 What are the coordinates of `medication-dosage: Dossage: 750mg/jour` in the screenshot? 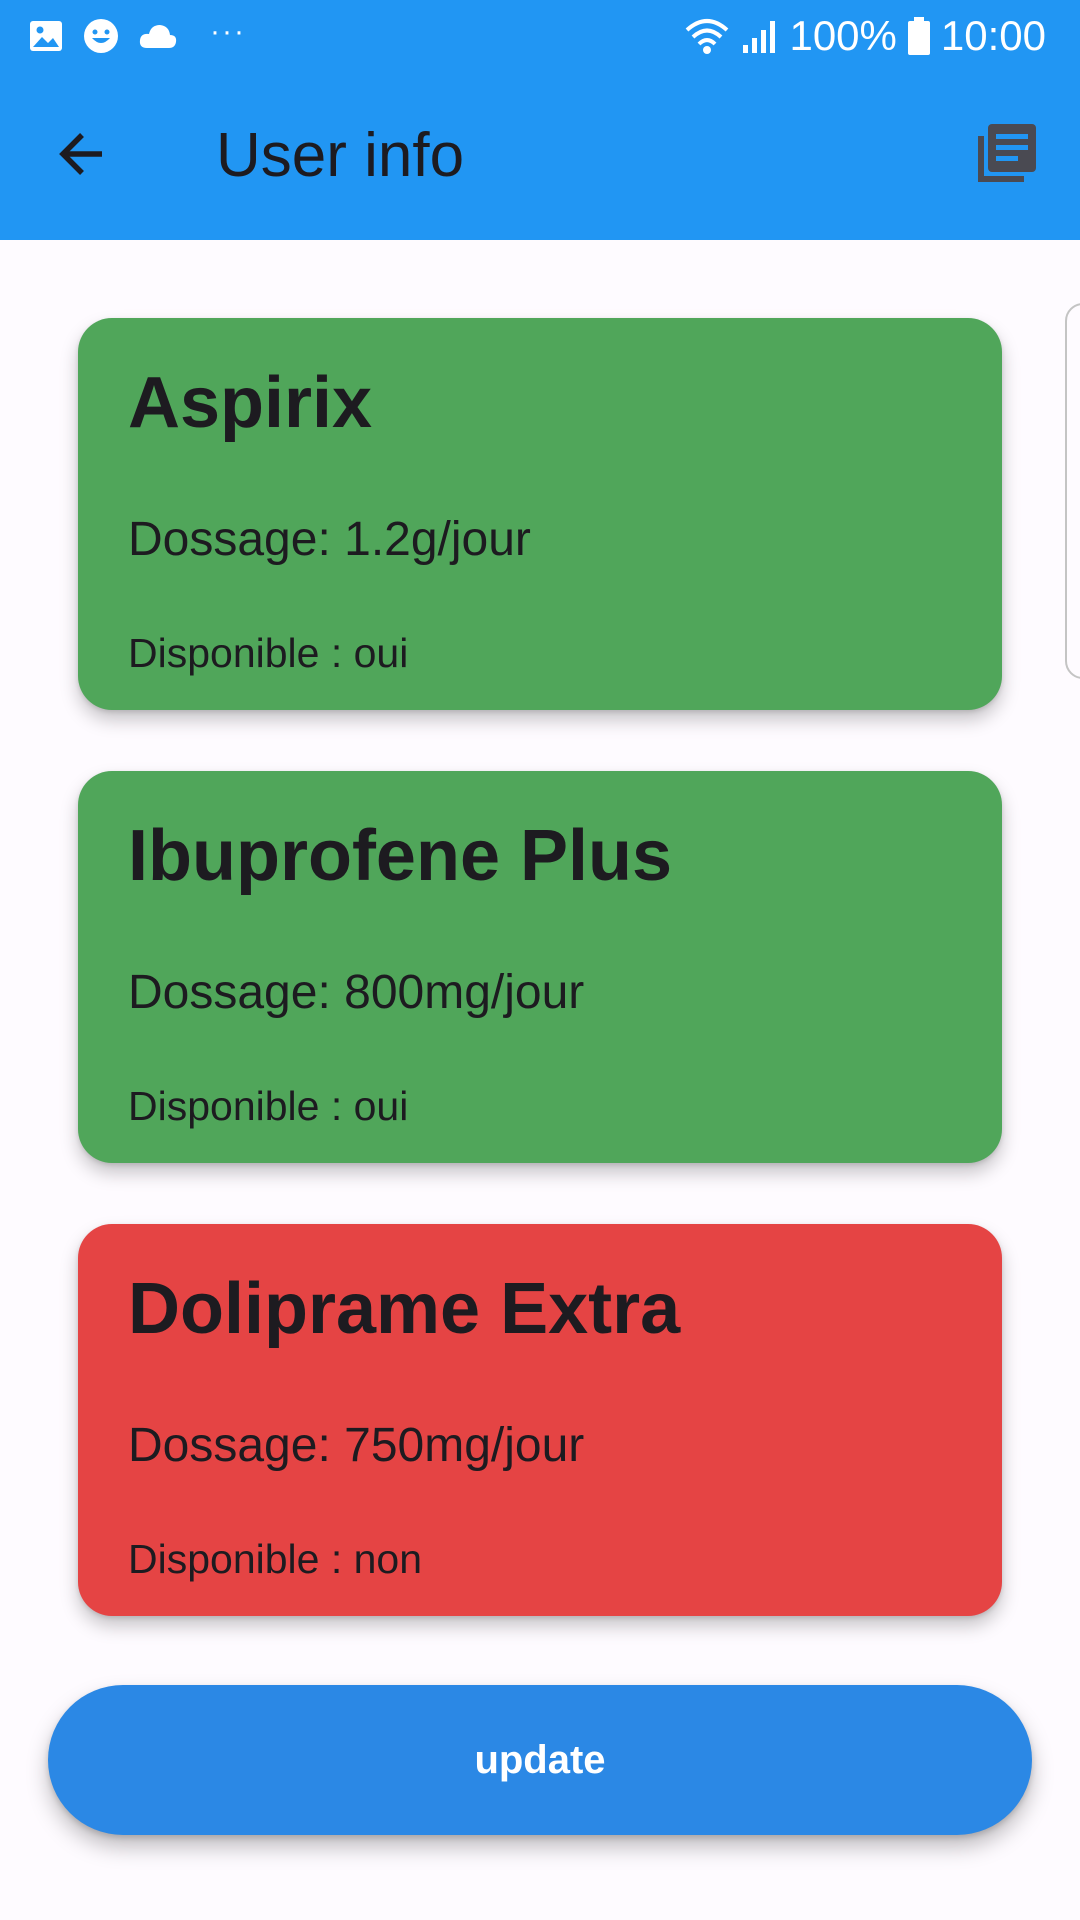 It's located at (356, 1445).